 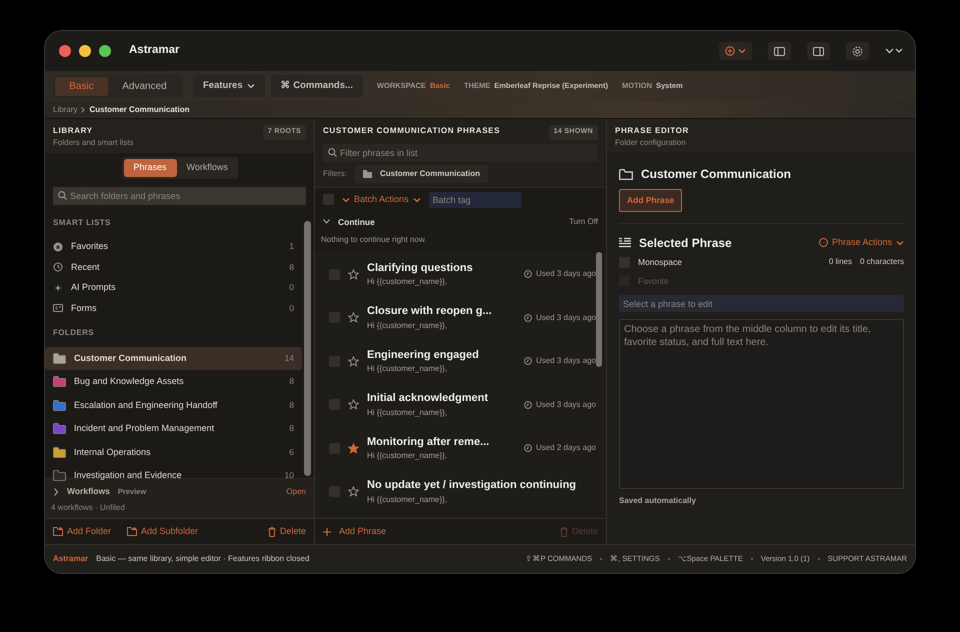 I want to click on panel-subtitle: Folder configuration, so click(x=651, y=143).